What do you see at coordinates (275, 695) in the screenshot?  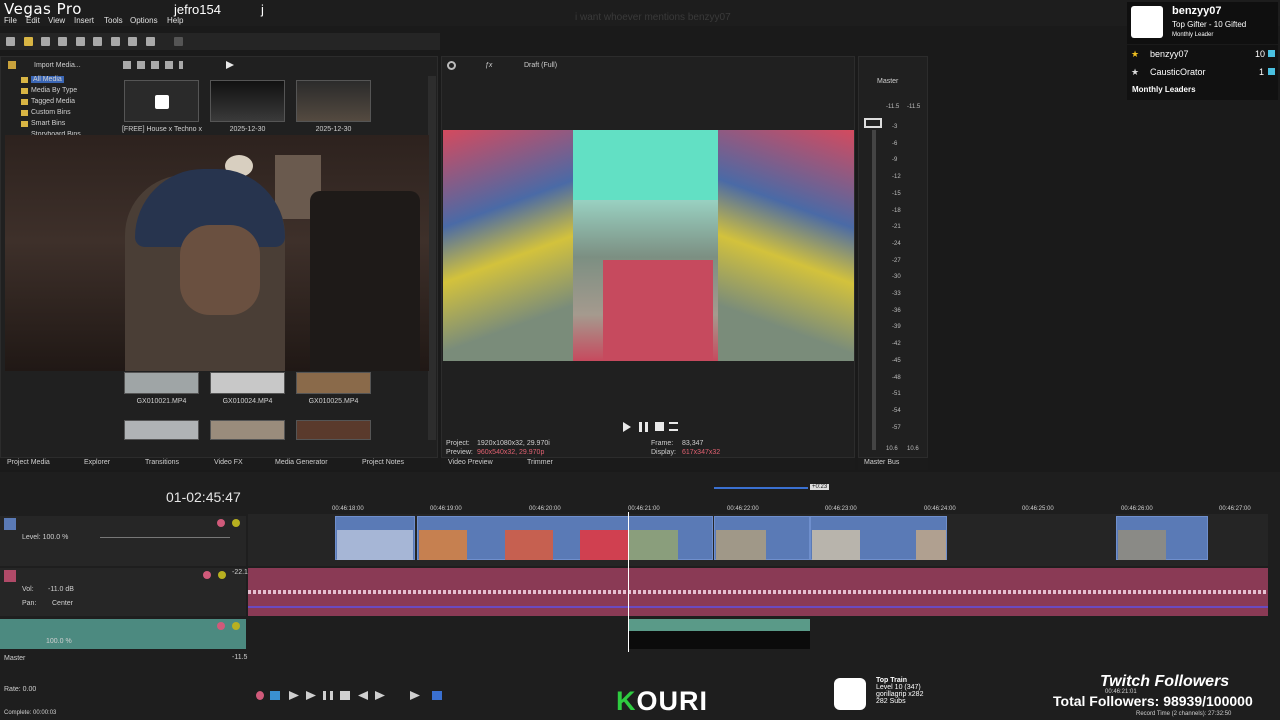 I see `loop-icon` at bounding box center [275, 695].